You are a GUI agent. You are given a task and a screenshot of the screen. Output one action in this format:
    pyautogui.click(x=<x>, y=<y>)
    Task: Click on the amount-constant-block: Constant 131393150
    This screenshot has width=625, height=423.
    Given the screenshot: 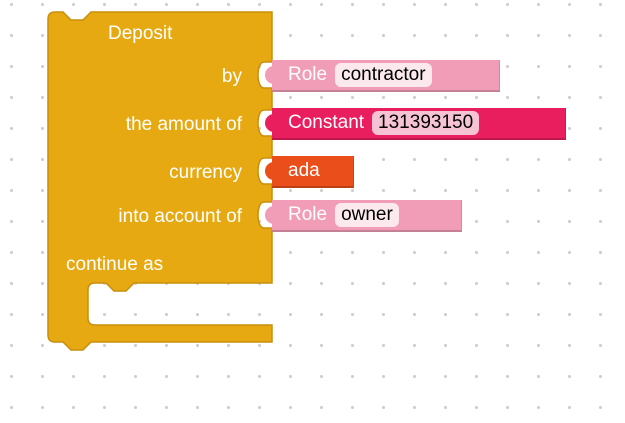 What is the action you would take?
    pyautogui.click(x=415, y=124)
    